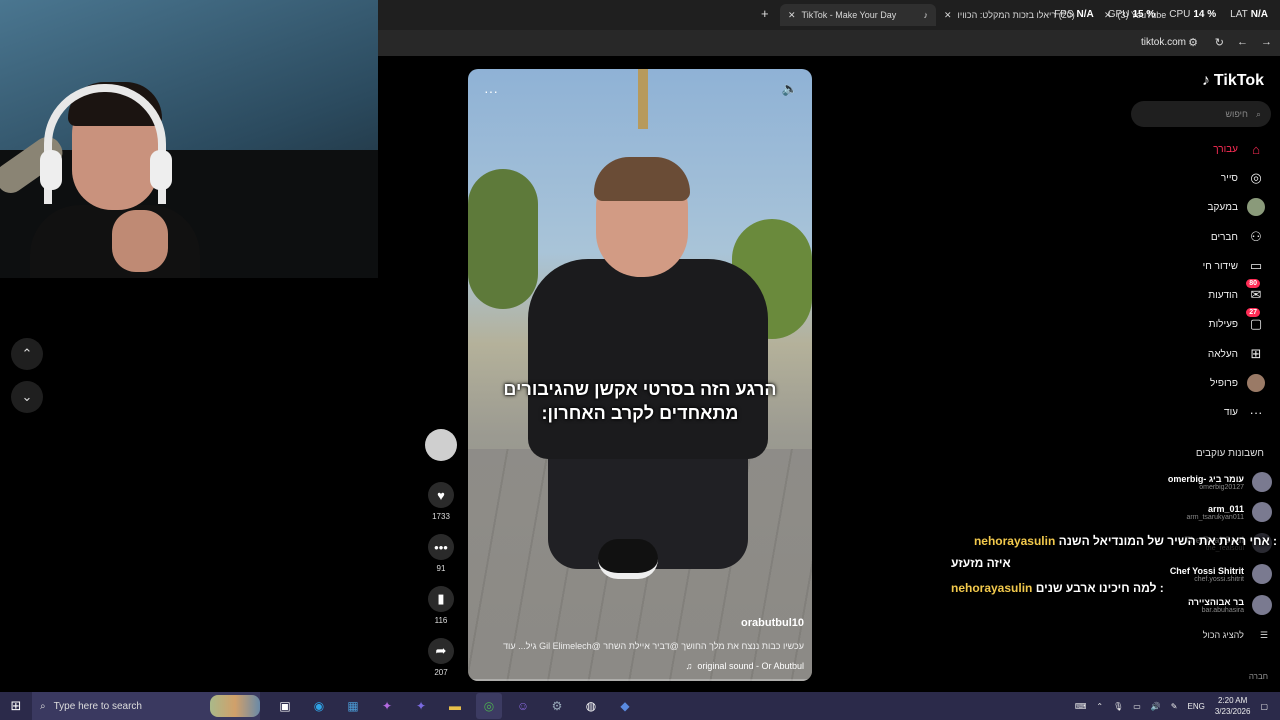  I want to click on account-item: arm_011 arm_tsarukyan011, so click(1229, 512).